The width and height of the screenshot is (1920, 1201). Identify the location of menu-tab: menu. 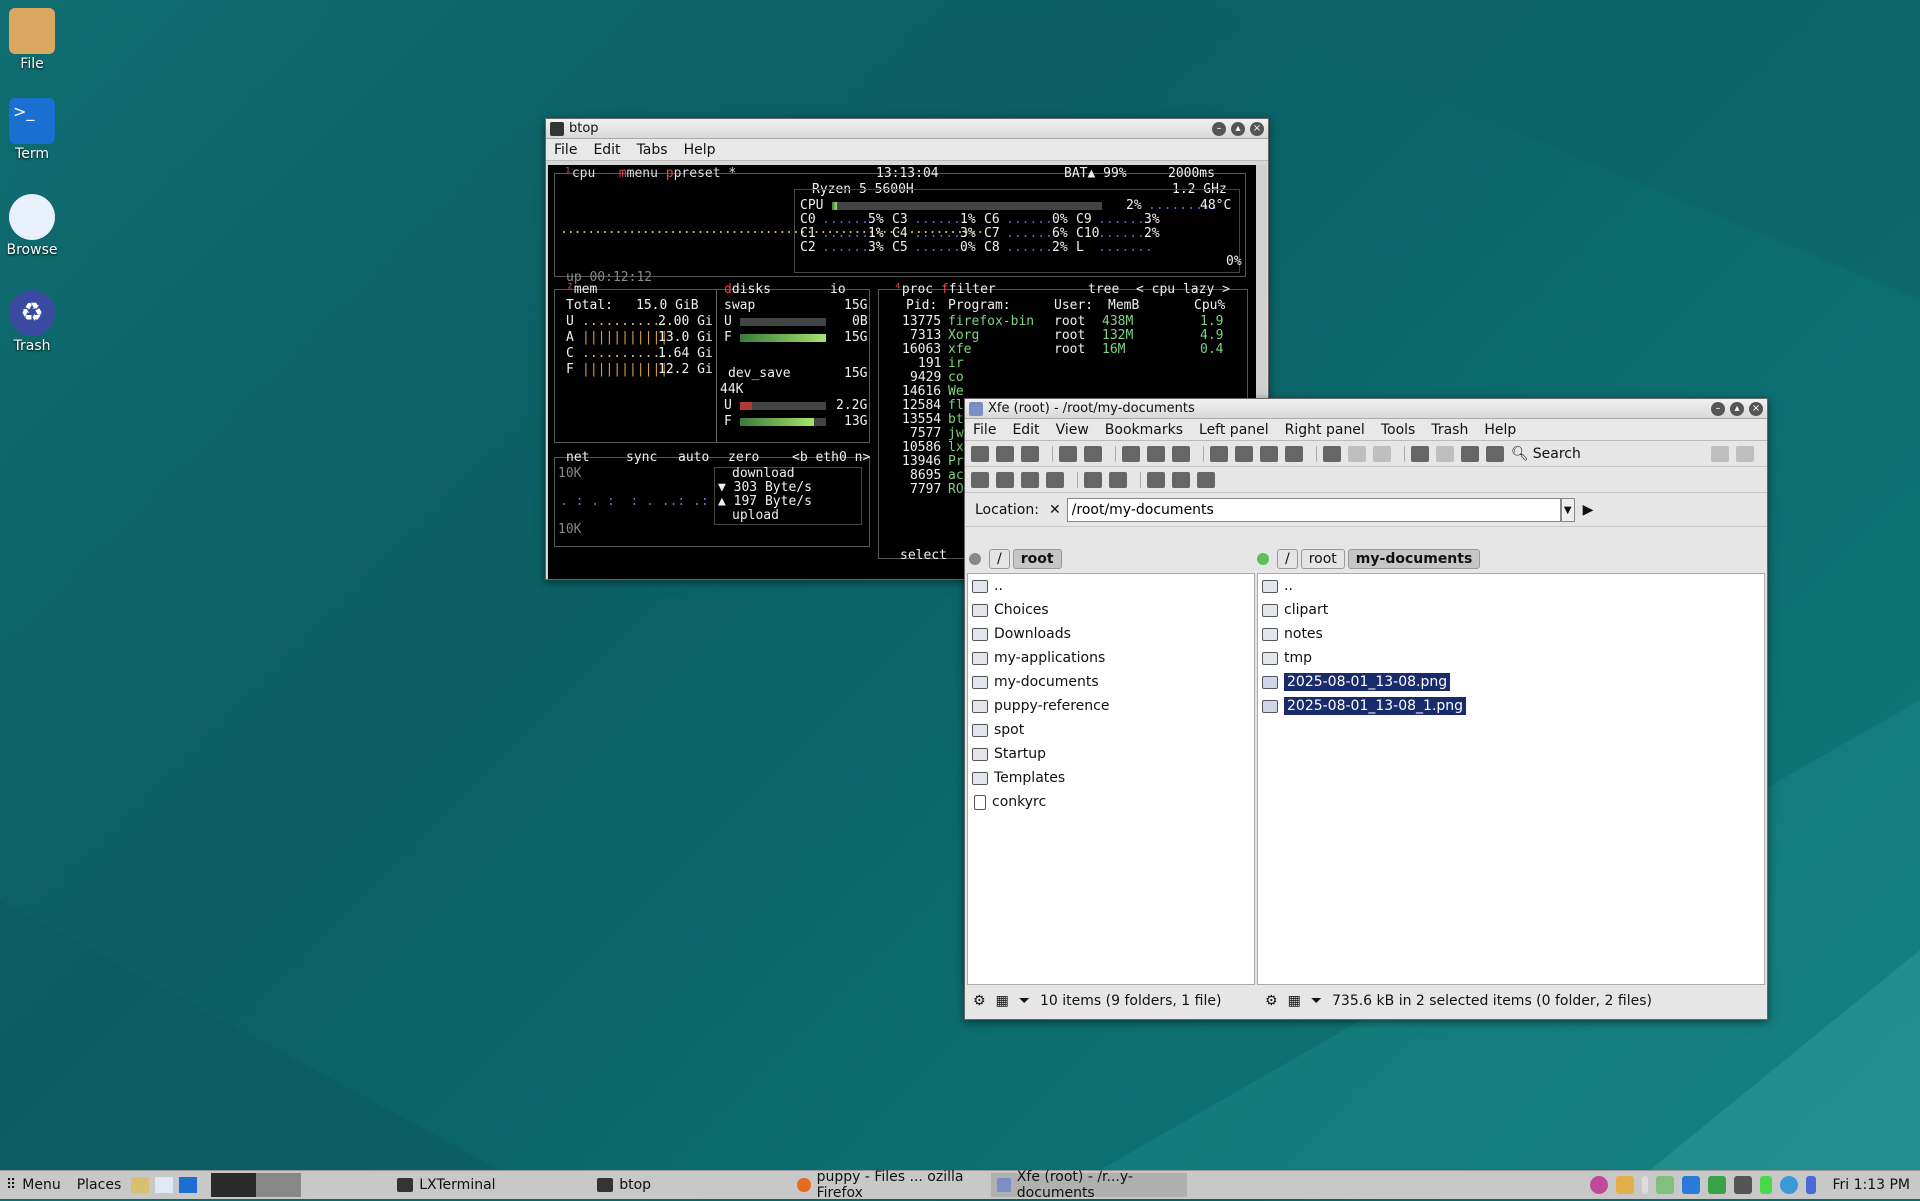
(642, 173).